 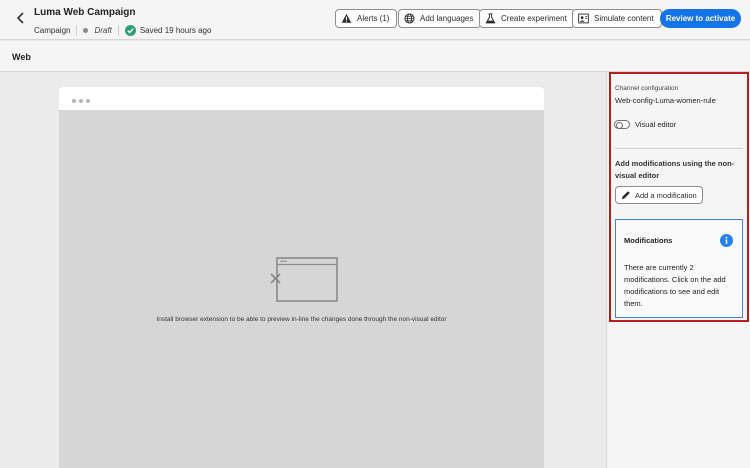 What do you see at coordinates (346, 18) in the screenshot?
I see `alert-triangle-icon` at bounding box center [346, 18].